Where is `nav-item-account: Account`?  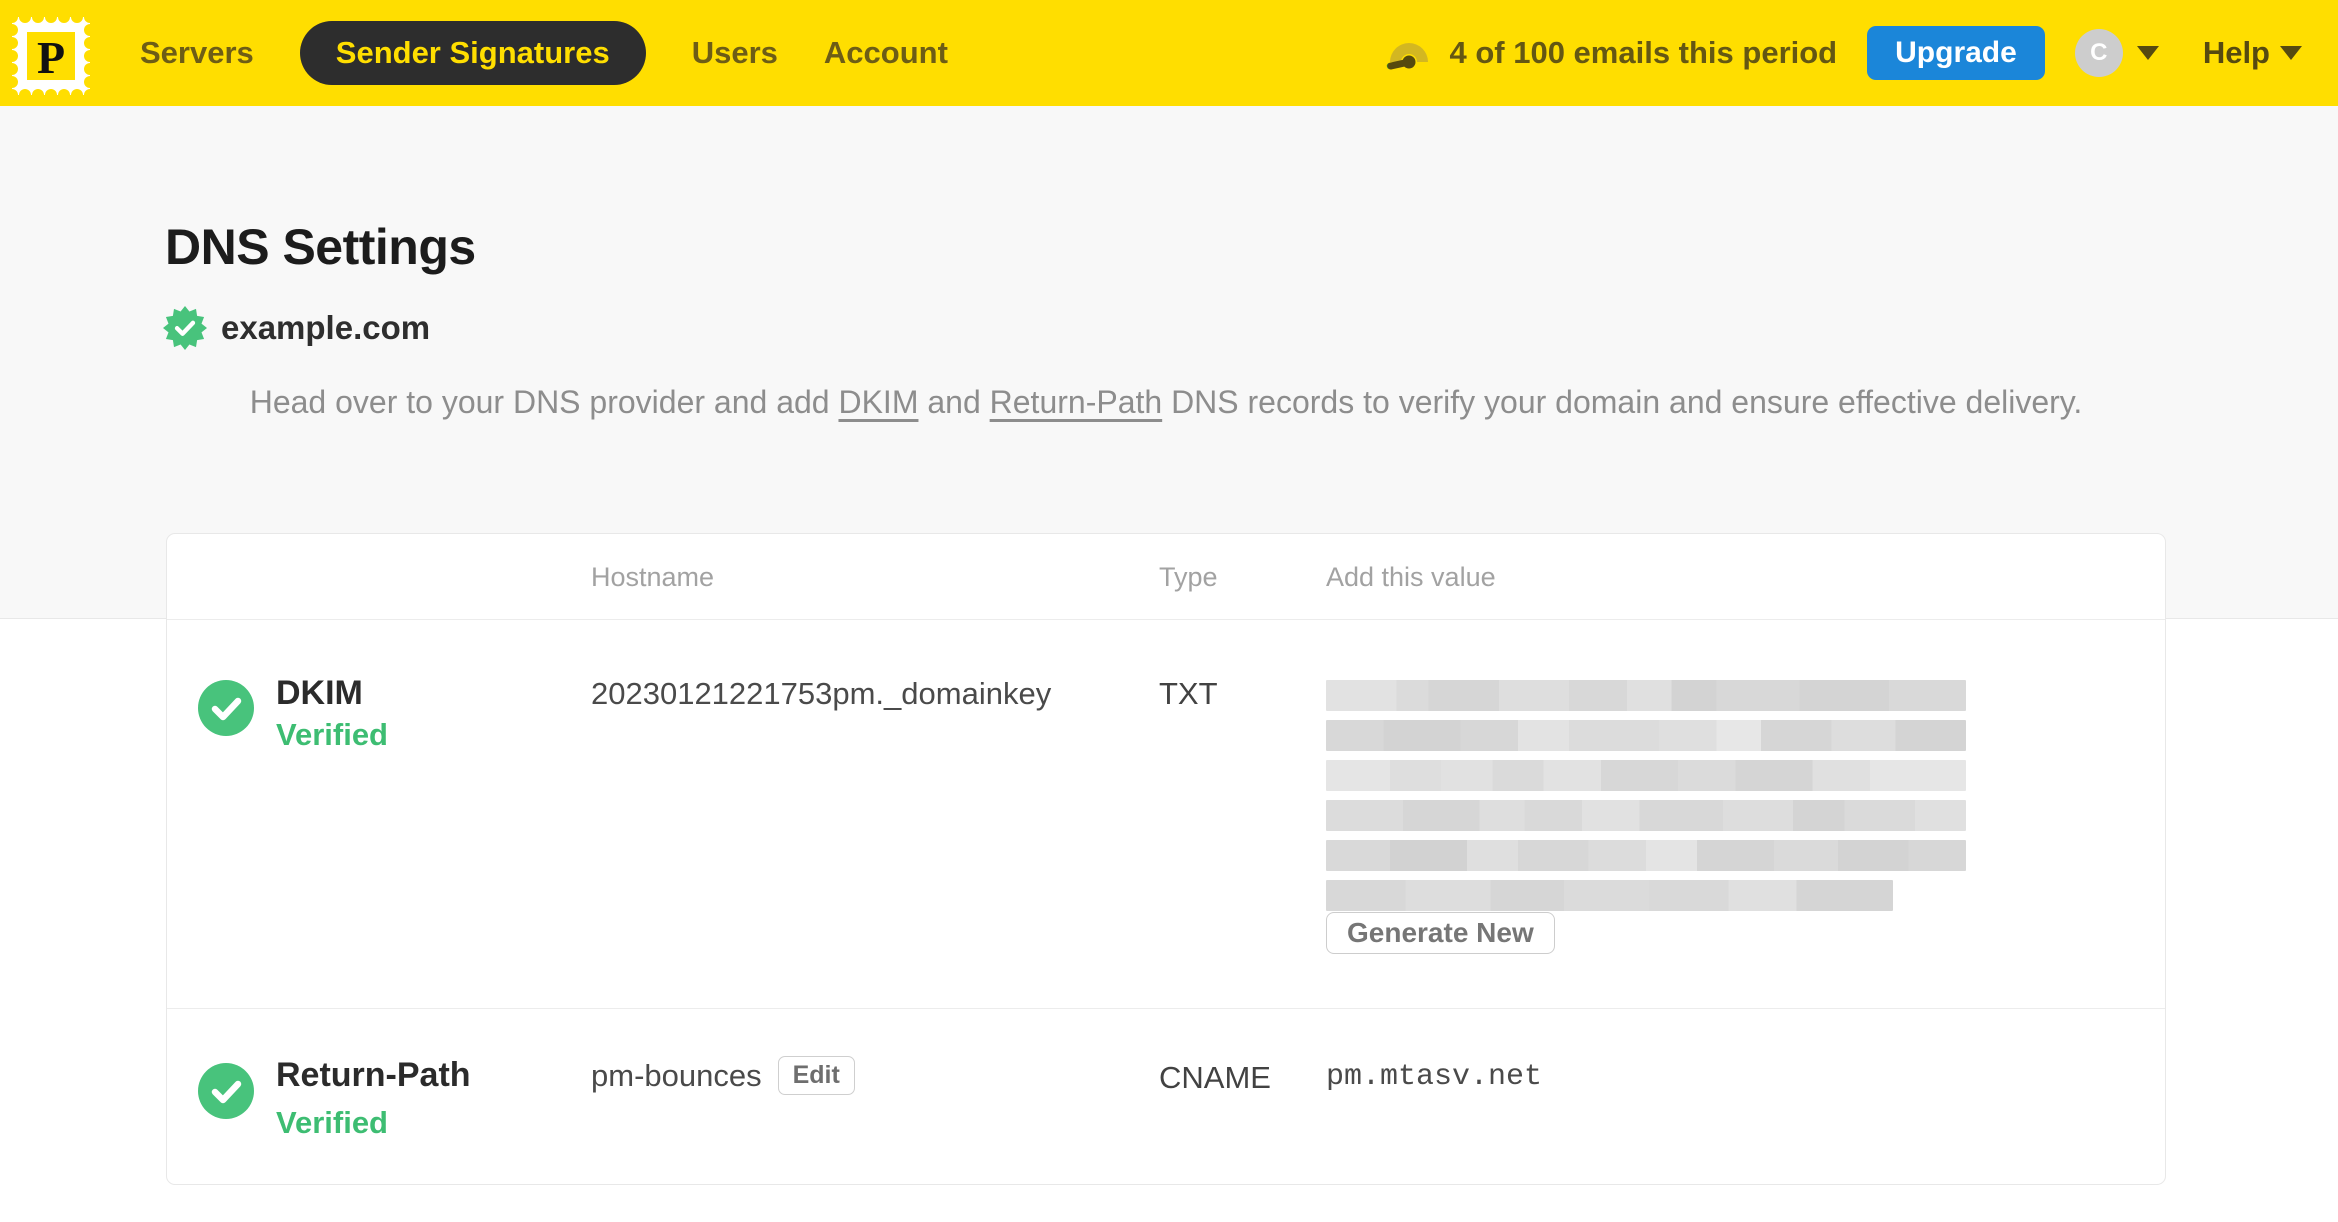
nav-item-account: Account is located at coordinates (886, 53).